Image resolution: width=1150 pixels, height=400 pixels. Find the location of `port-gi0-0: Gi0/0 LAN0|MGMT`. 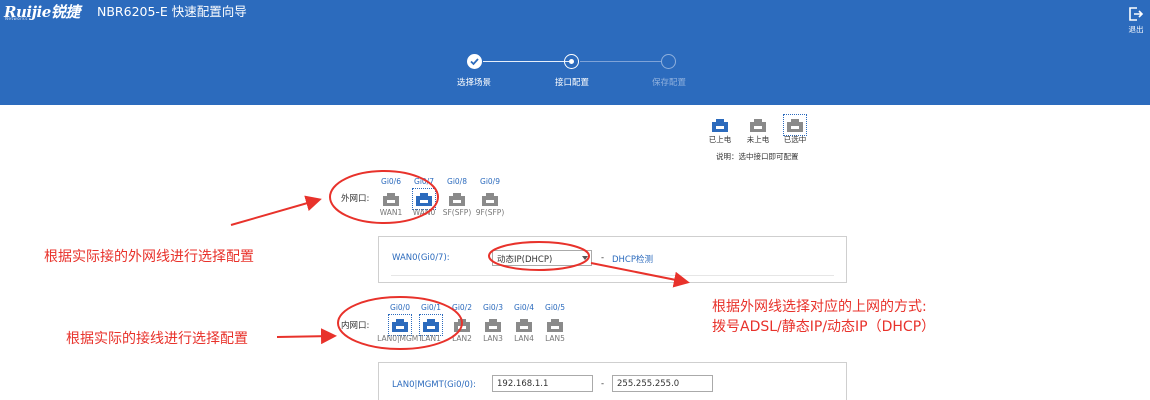

port-gi0-0: Gi0/0 LAN0|MGMT is located at coordinates (400, 323).